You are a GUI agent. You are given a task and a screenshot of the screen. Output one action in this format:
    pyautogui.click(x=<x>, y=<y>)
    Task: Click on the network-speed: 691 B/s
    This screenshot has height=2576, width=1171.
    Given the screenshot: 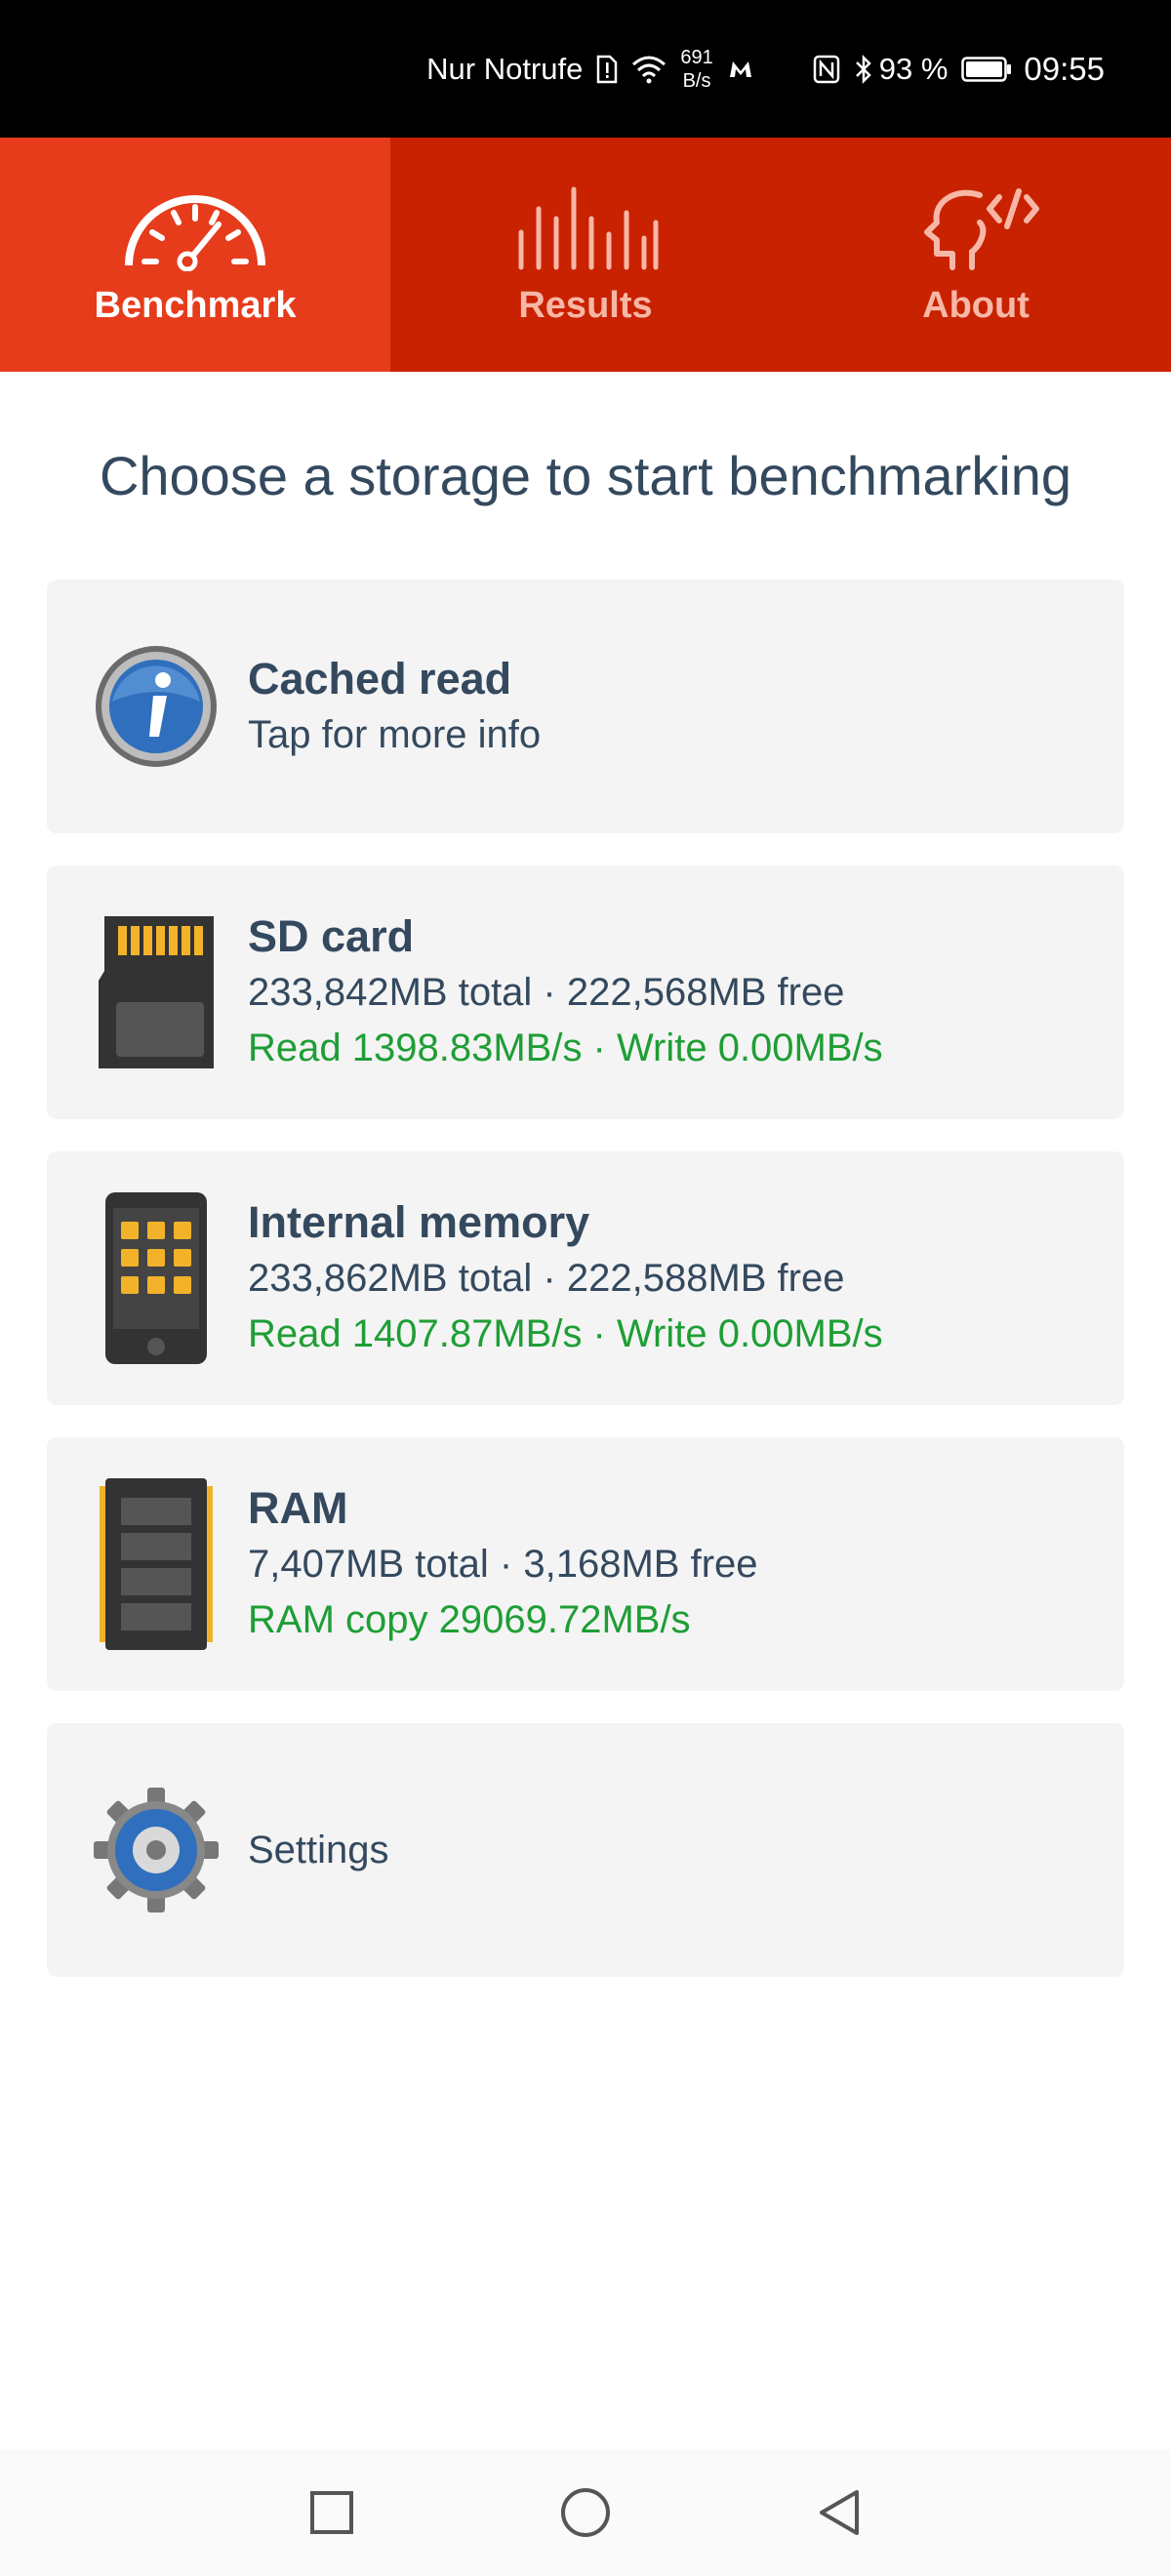 What is the action you would take?
    pyautogui.click(x=696, y=69)
    